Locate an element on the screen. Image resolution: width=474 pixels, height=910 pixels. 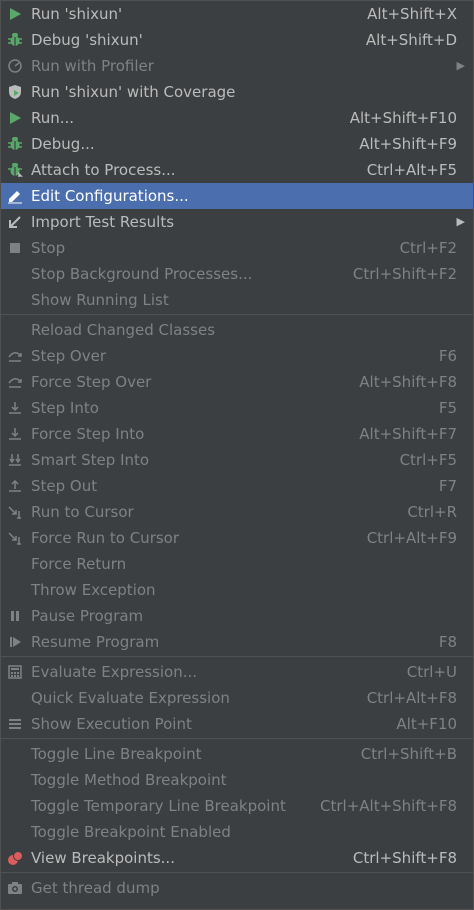
menu-item-smart-step-into: Smart Step Into Ctrl+F5 is located at coordinates (237, 460).